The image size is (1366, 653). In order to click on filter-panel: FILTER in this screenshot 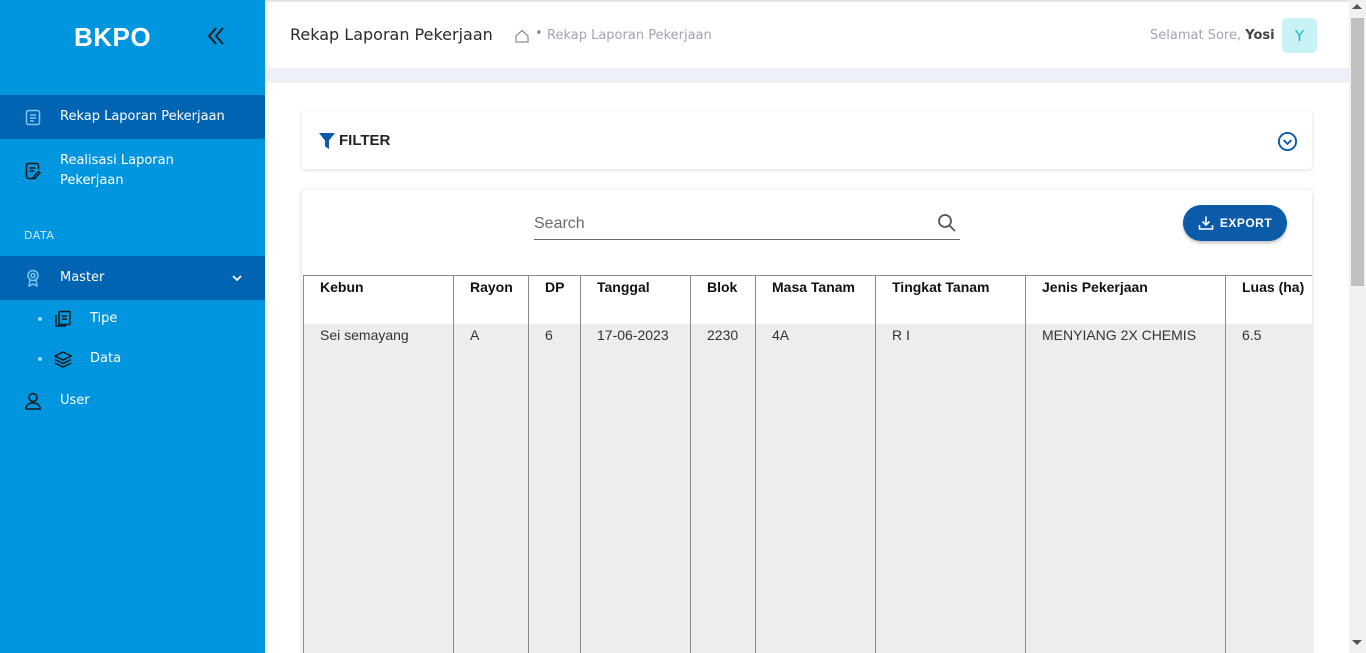, I will do `click(807, 140)`.